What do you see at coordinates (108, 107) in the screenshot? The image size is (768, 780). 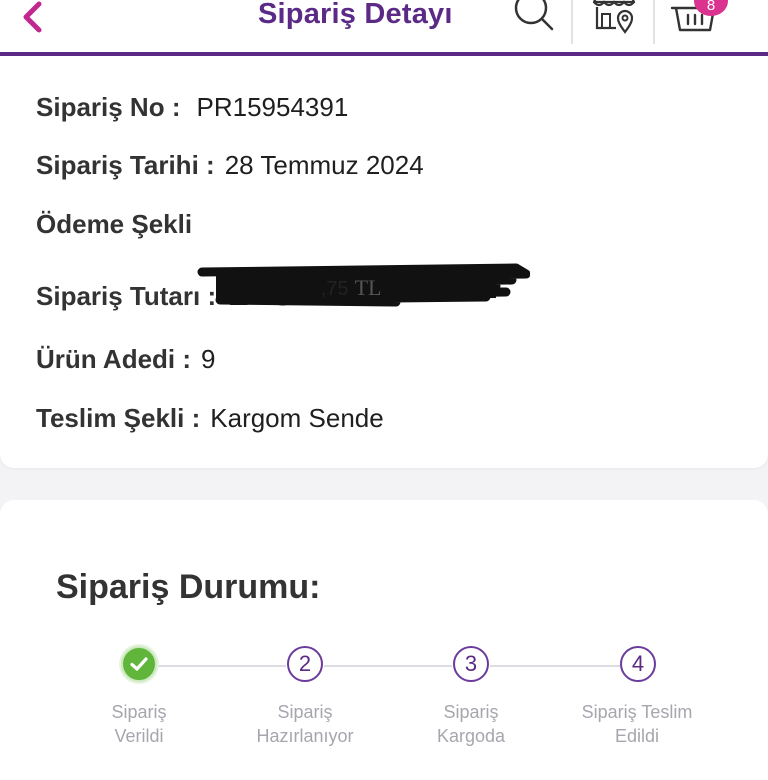 I see `order-number-label: Sipariş No :` at bounding box center [108, 107].